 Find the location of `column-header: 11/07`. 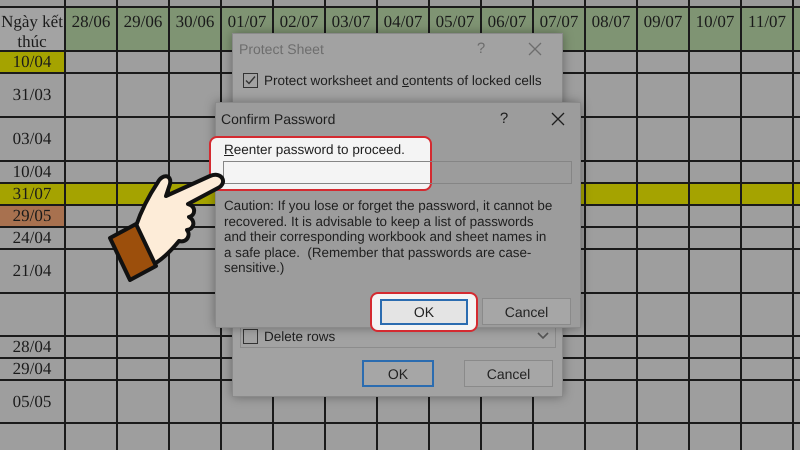

column-header: 11/07 is located at coordinates (767, 29).